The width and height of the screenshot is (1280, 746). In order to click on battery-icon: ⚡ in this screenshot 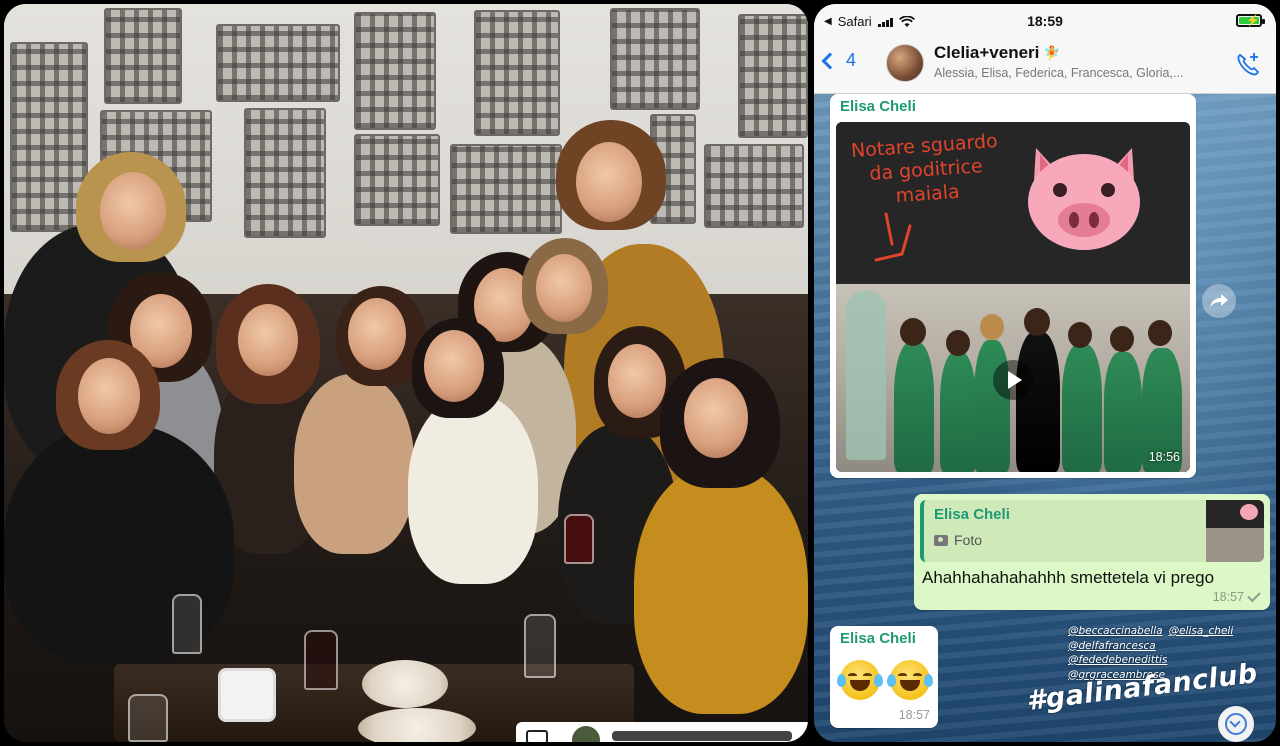, I will do `click(1250, 20)`.